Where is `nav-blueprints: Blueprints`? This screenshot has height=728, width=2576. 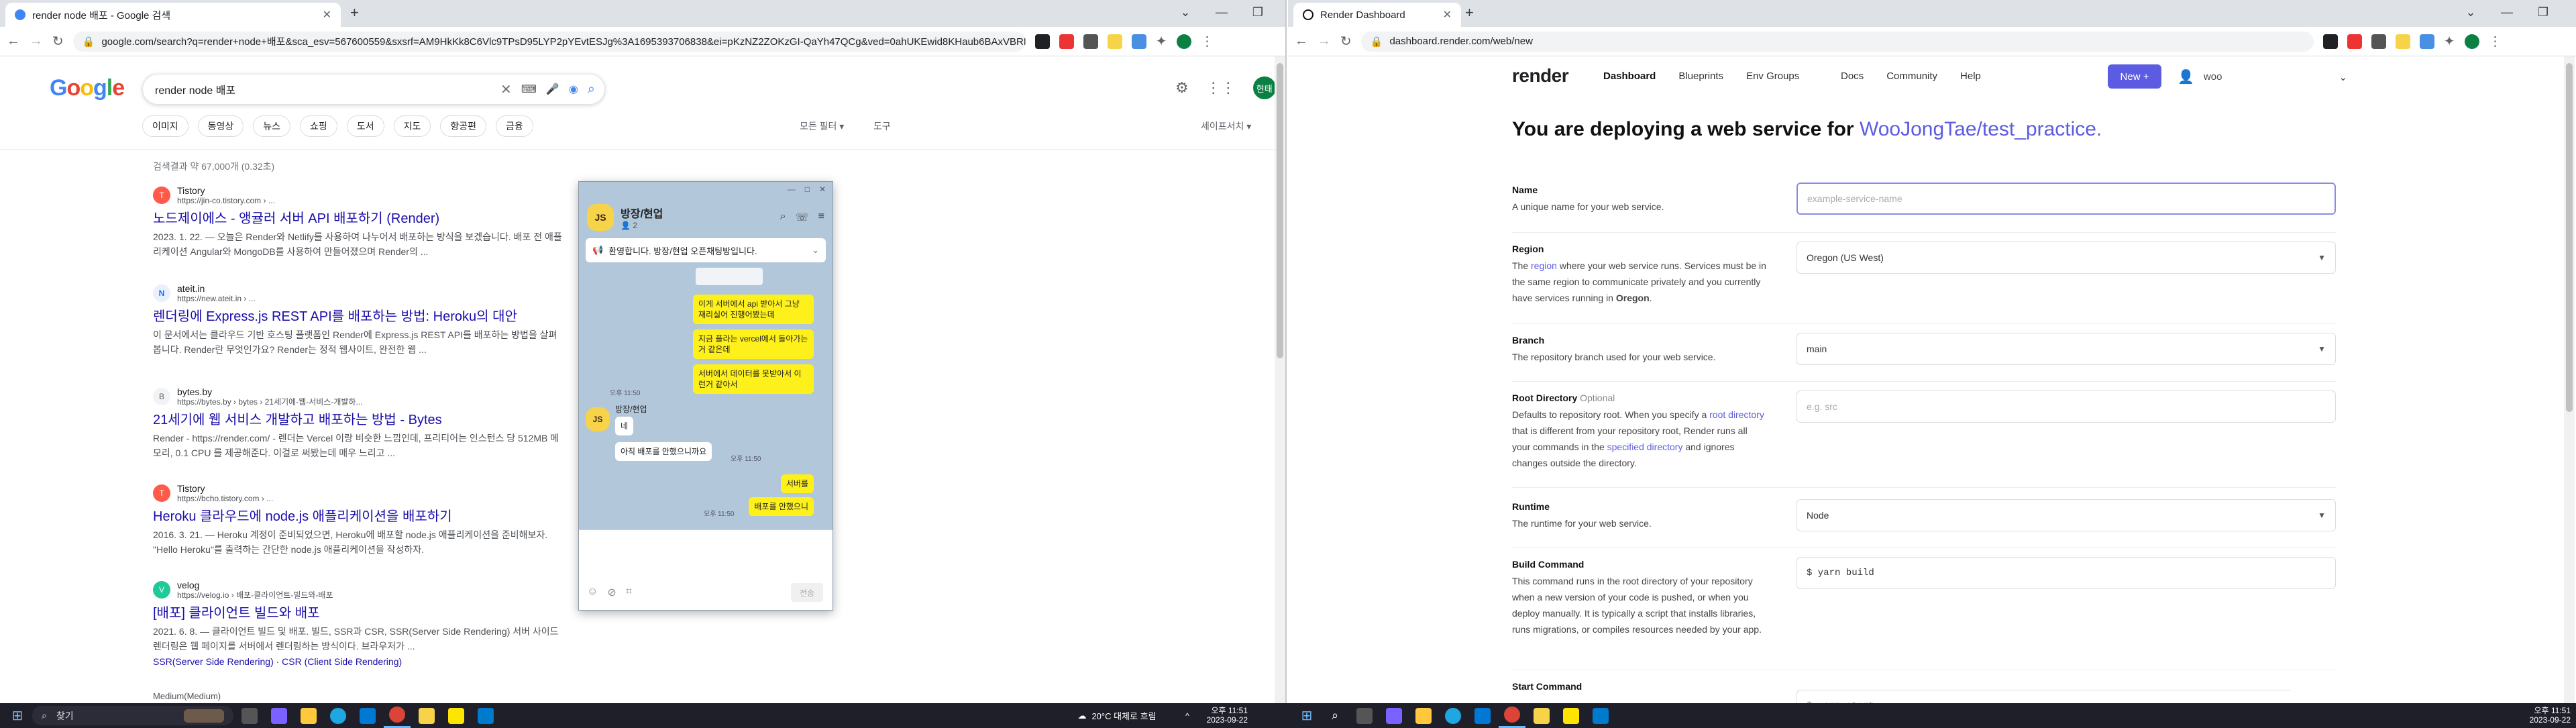 nav-blueprints: Blueprints is located at coordinates (1700, 76).